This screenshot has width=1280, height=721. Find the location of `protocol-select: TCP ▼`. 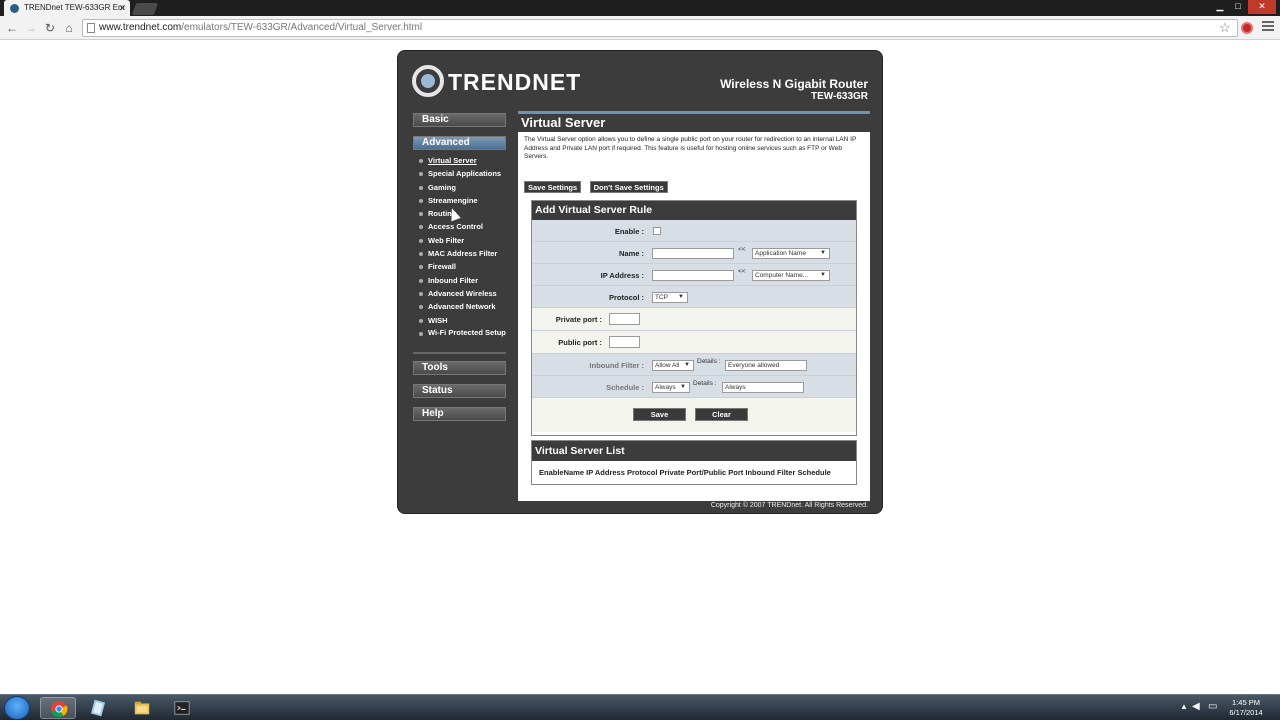

protocol-select: TCP ▼ is located at coordinates (670, 297).